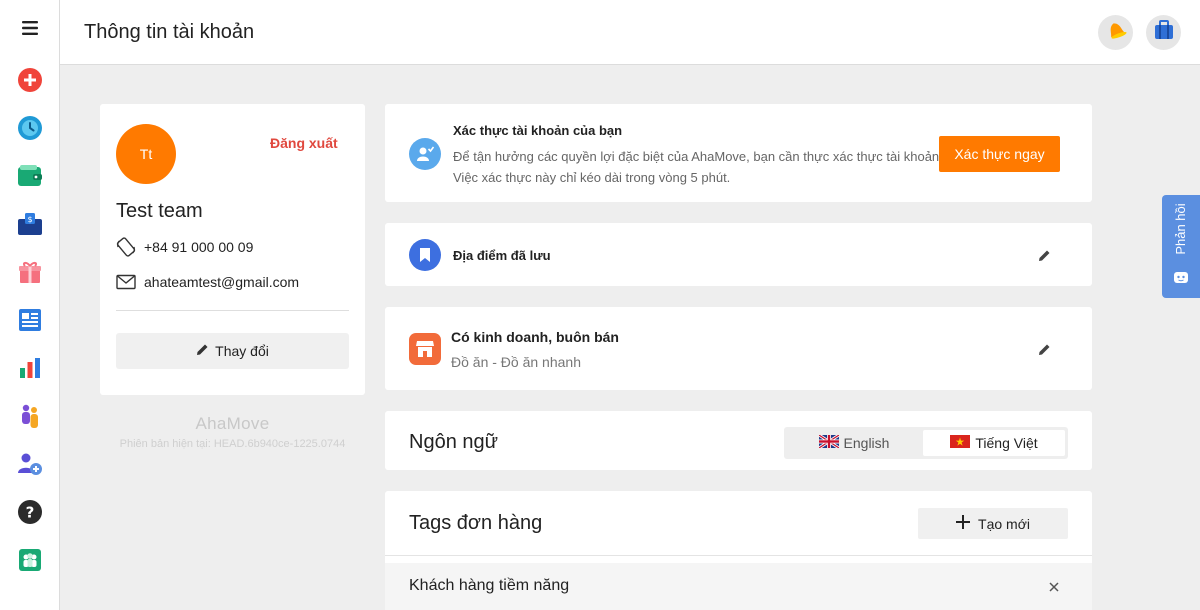  I want to click on tag-row: Khách hàng tiềm năng, so click(738, 586).